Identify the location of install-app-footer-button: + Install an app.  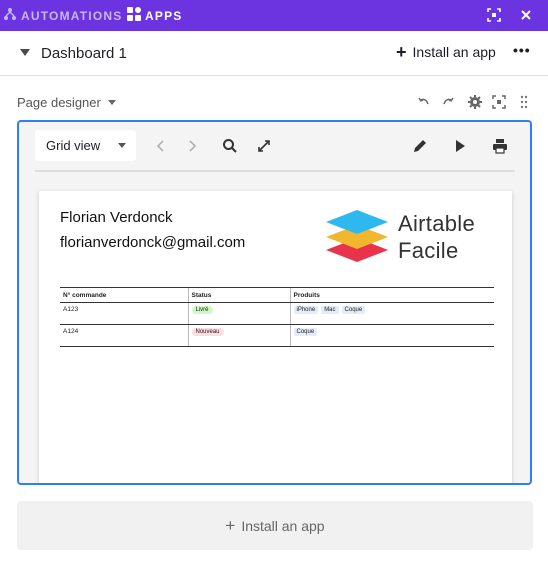
(275, 525).